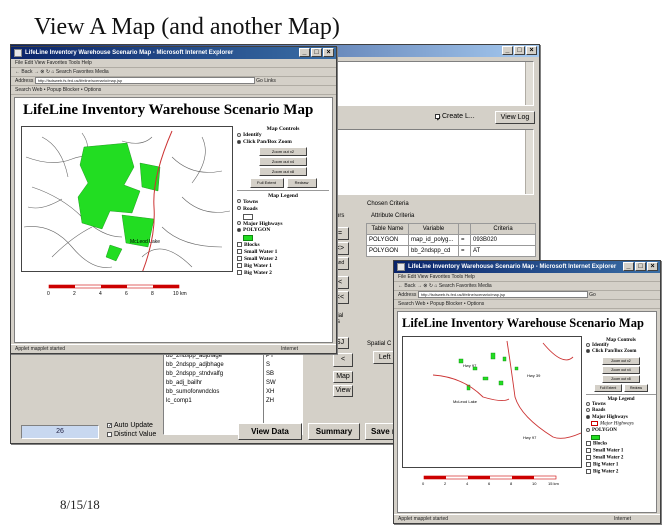  Describe the element at coordinates (130, 425) in the screenshot. I see `auto-update-checkbox: ✓ Auto Update` at that location.